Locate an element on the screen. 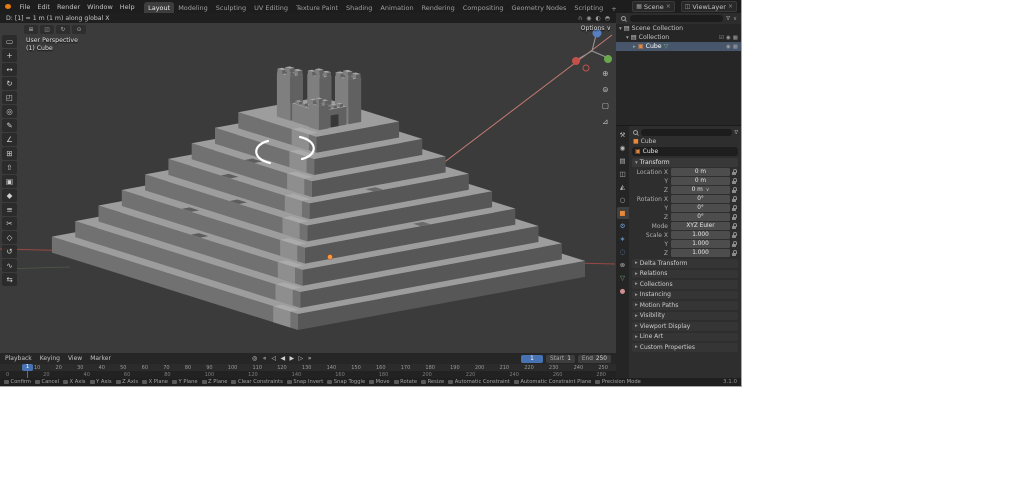 This screenshot has height=500, width=1023. outliner-row-scene-collection: ▾ ▤ Scene Collection is located at coordinates (678, 28).